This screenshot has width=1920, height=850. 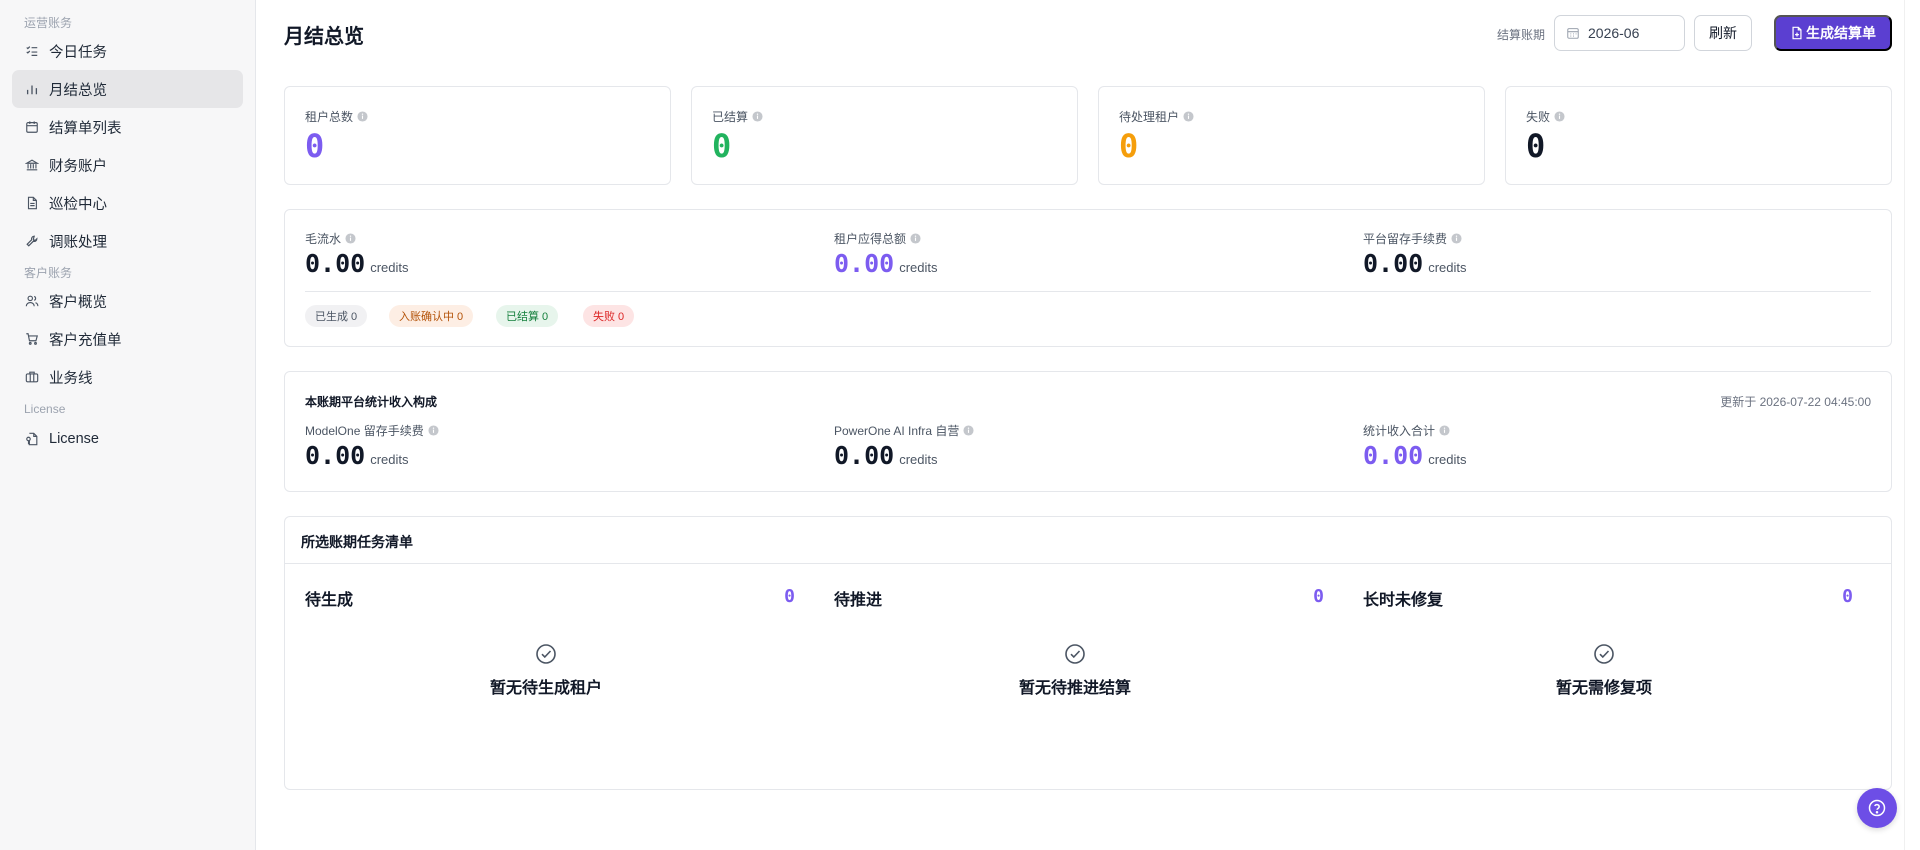 I want to click on task-column-to-generate: 待生成 0 暂无待生成租户, so click(x=540, y=677).